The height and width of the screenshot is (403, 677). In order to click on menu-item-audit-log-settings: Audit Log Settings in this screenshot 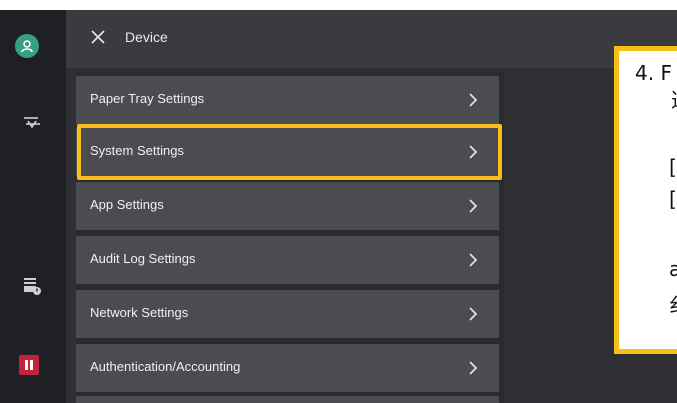, I will do `click(287, 260)`.